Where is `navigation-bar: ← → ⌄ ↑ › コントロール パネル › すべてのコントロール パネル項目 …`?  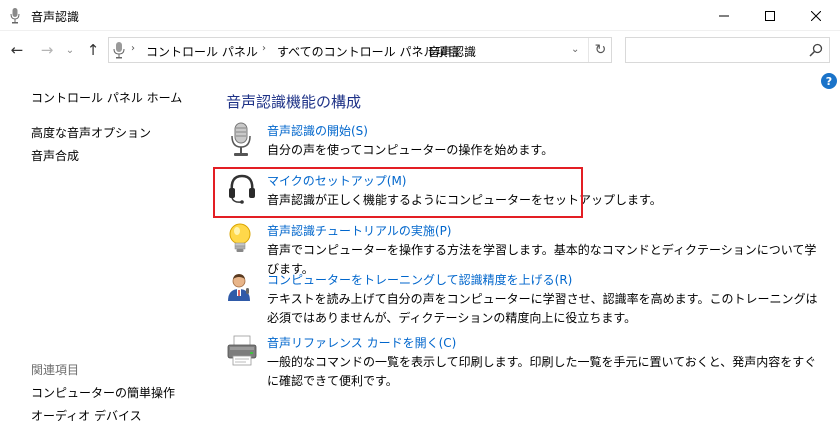
navigation-bar: ← → ⌄ ↑ › コントロール パネル › すべてのコントロール パネル項目 … is located at coordinates (420, 51).